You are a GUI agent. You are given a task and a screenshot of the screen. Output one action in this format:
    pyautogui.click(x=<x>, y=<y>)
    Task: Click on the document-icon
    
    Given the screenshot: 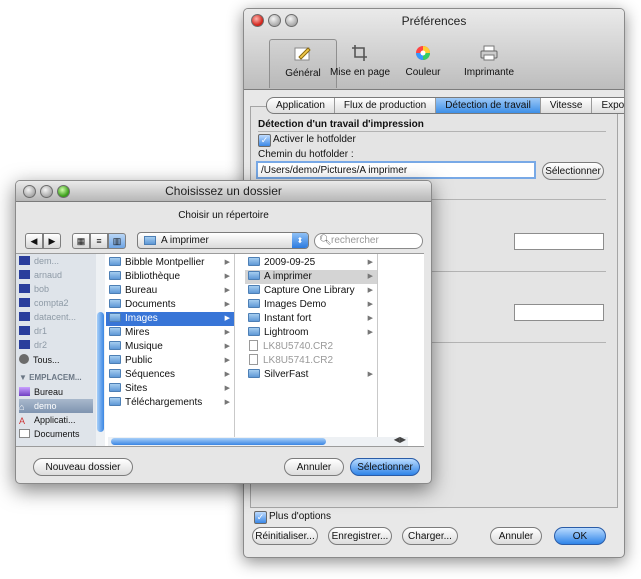 What is the action you would take?
    pyautogui.click(x=24, y=433)
    